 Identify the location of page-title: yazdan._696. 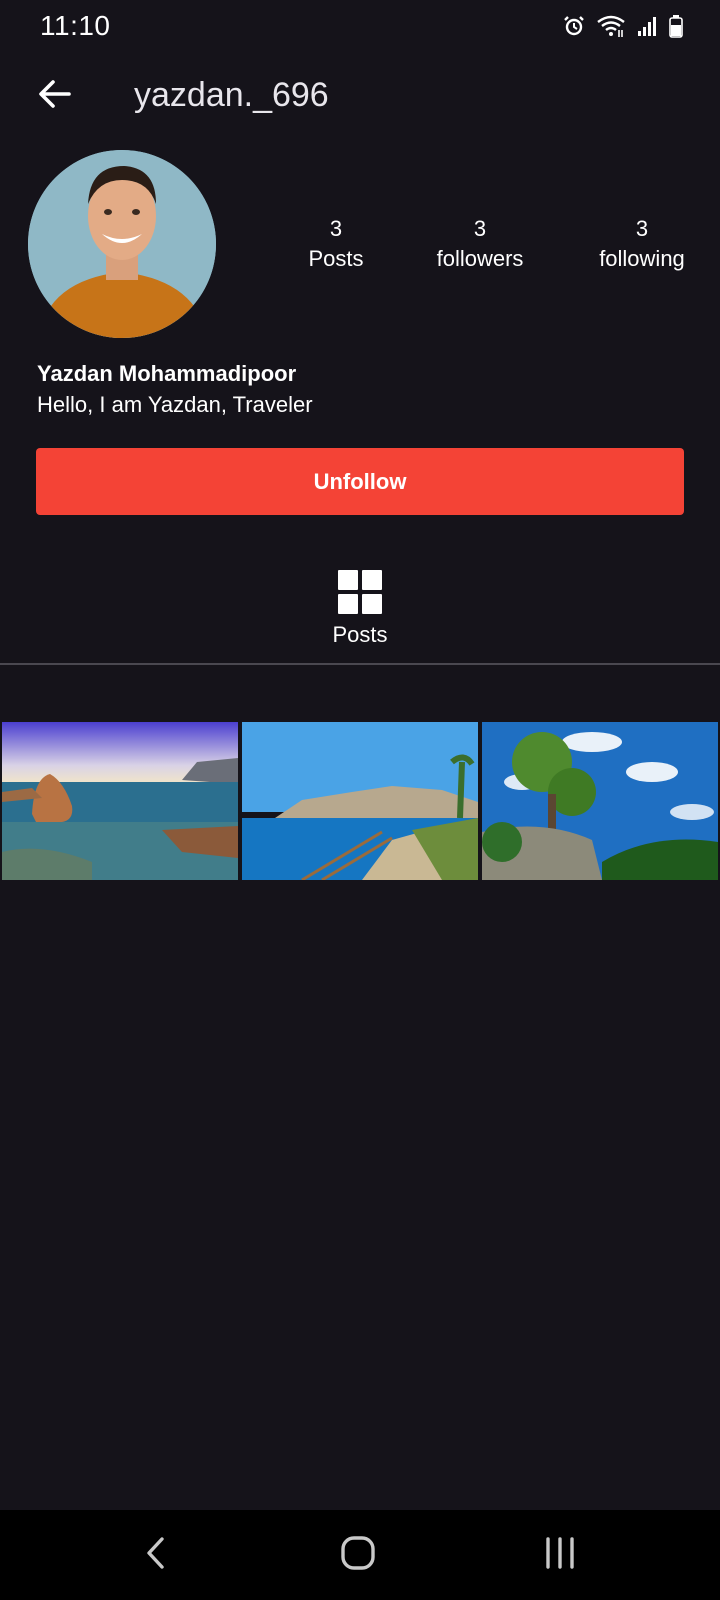
(231, 95).